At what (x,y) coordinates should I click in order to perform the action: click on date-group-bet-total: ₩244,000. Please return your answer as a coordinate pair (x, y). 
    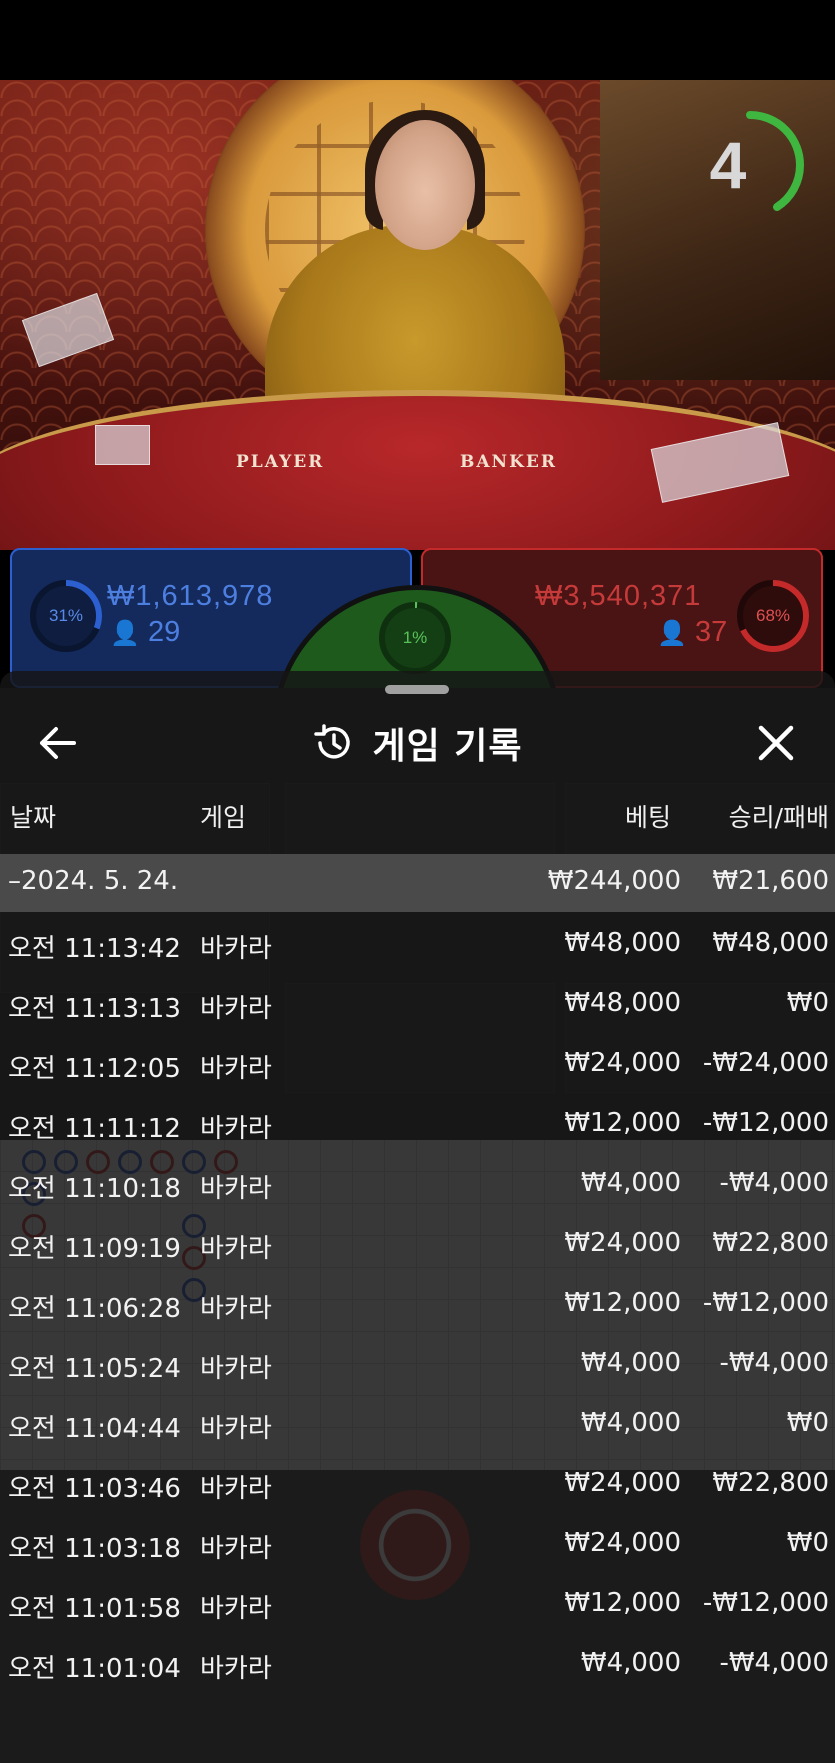
    Looking at the image, I should click on (614, 881).